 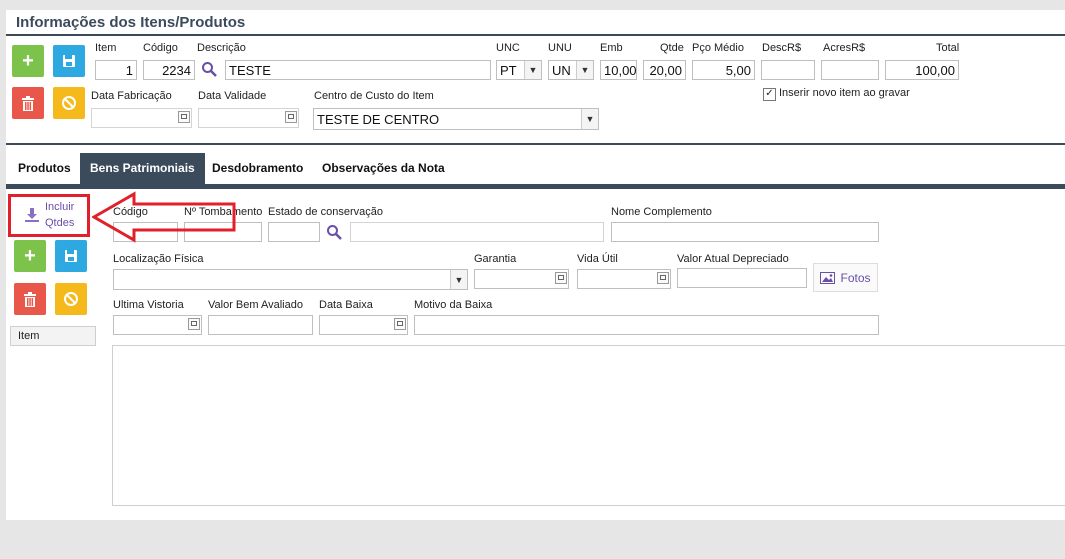 What do you see at coordinates (160, 48) in the screenshot?
I see `codigo-label: Código` at bounding box center [160, 48].